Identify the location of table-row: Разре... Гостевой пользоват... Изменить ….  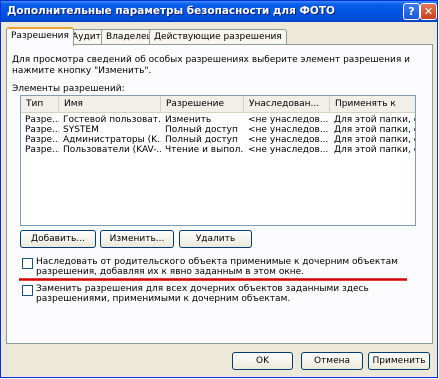
(218, 120).